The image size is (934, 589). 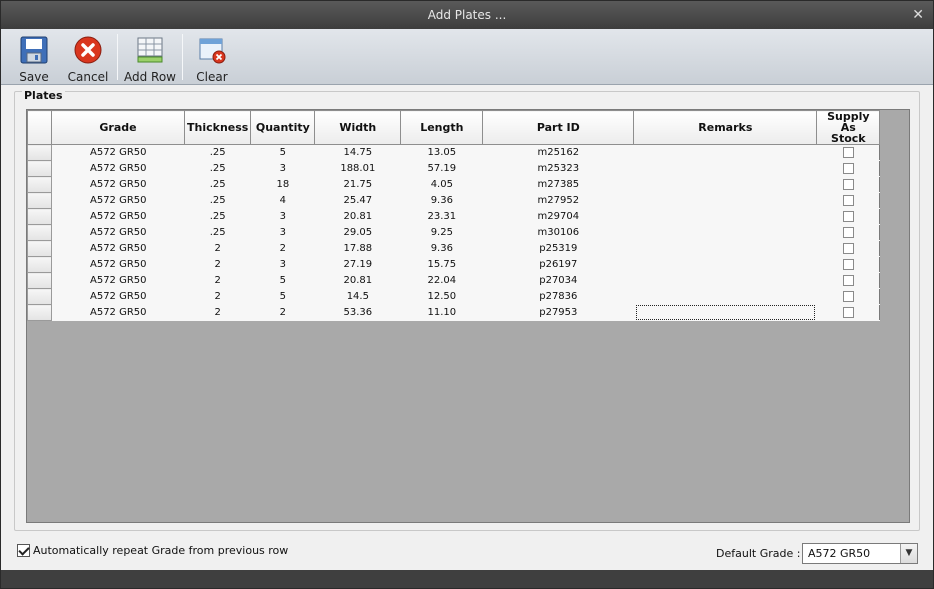 I want to click on cell-width: 14.5, so click(x=357, y=296).